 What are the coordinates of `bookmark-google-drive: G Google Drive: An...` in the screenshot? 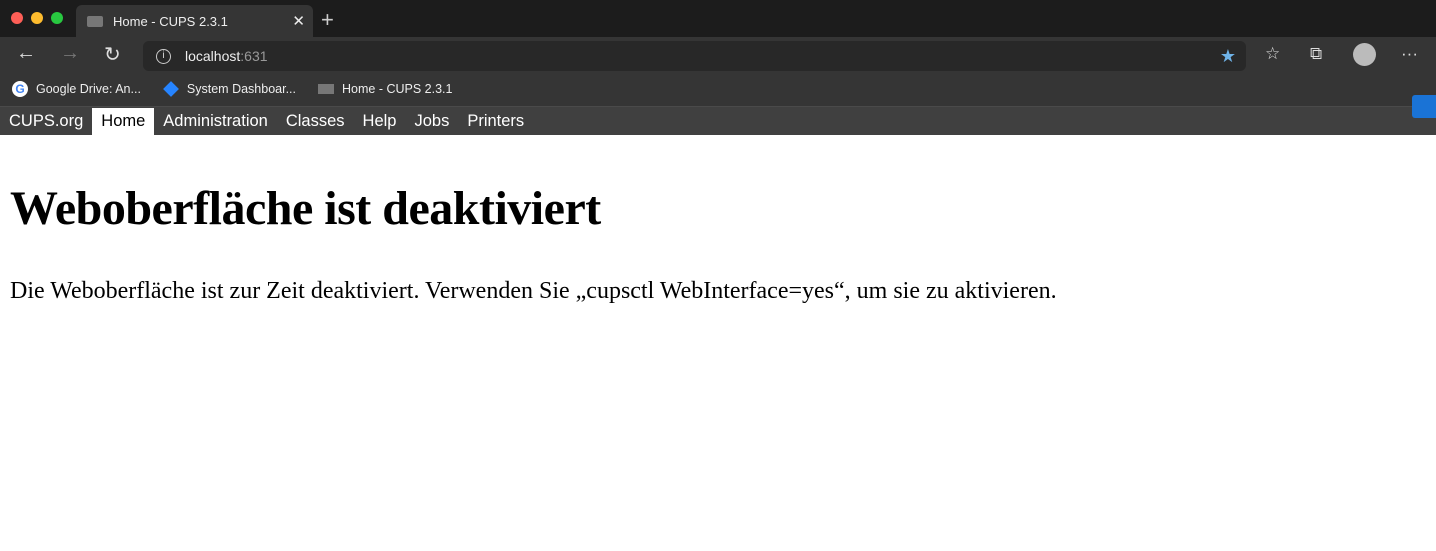 It's located at (76, 88).